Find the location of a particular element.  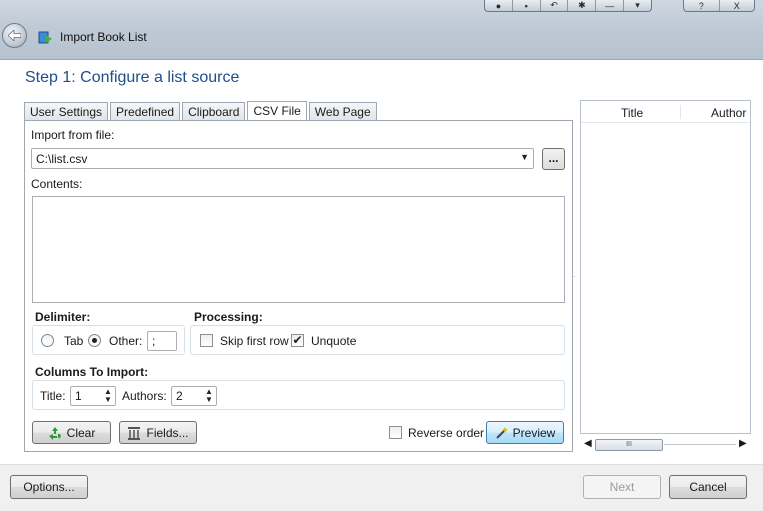

other-delimiter-label: Other: is located at coordinates (125, 341).